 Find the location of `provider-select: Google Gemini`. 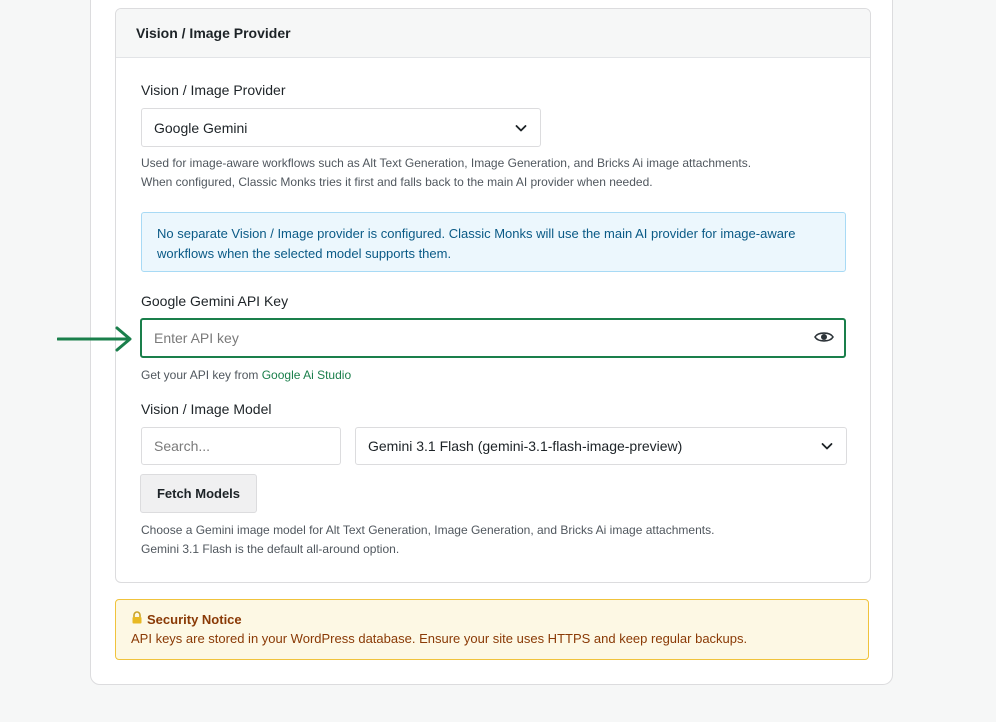

provider-select: Google Gemini is located at coordinates (341, 127).